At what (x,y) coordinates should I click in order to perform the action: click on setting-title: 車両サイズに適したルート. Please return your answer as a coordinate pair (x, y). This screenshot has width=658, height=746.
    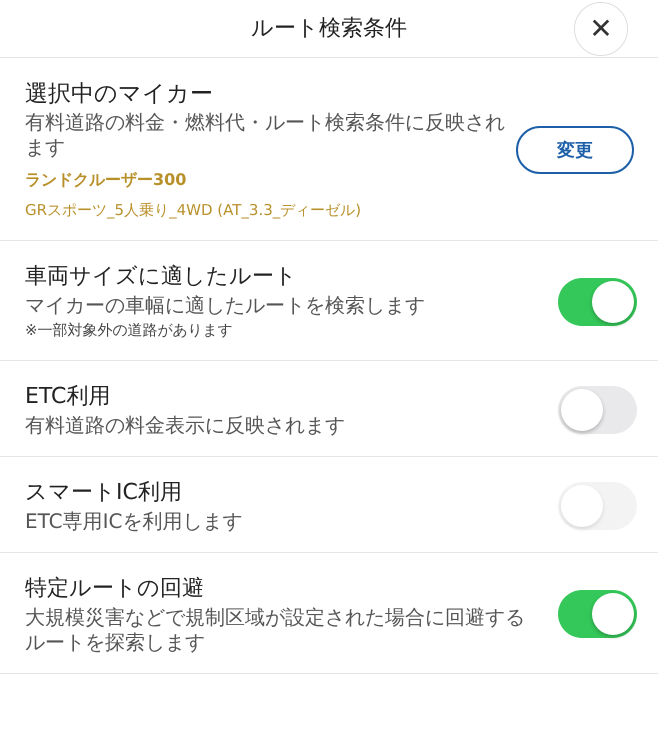
    Looking at the image, I should click on (161, 277).